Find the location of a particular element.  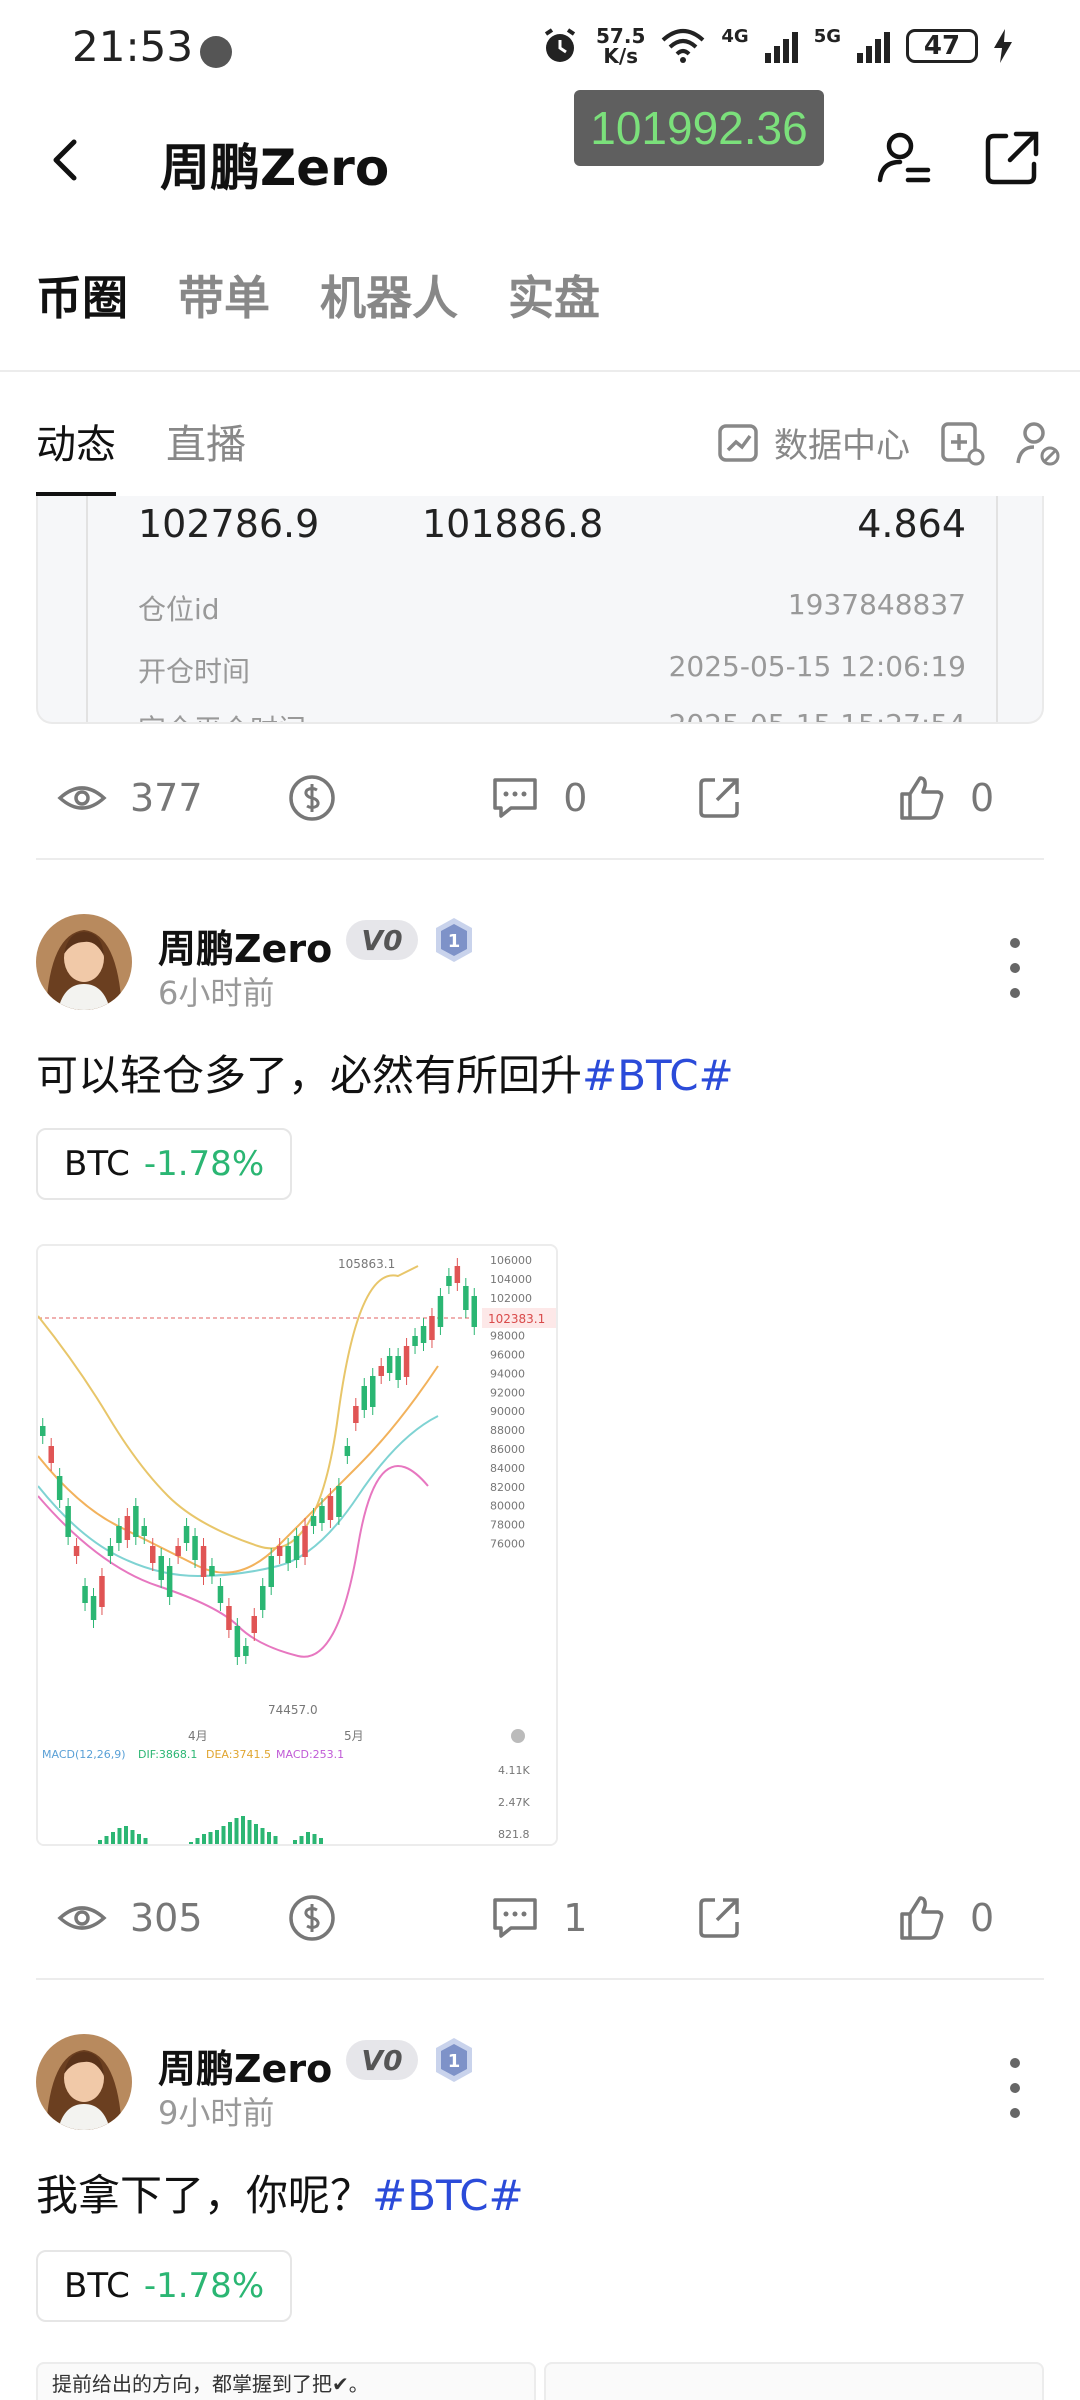

tab-coin-circle: 币圈 is located at coordinates (82, 295).